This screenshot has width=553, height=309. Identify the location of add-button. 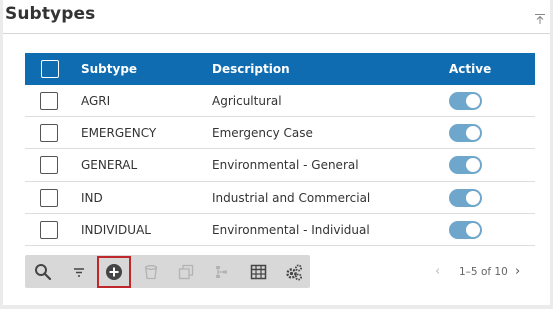
(114, 272).